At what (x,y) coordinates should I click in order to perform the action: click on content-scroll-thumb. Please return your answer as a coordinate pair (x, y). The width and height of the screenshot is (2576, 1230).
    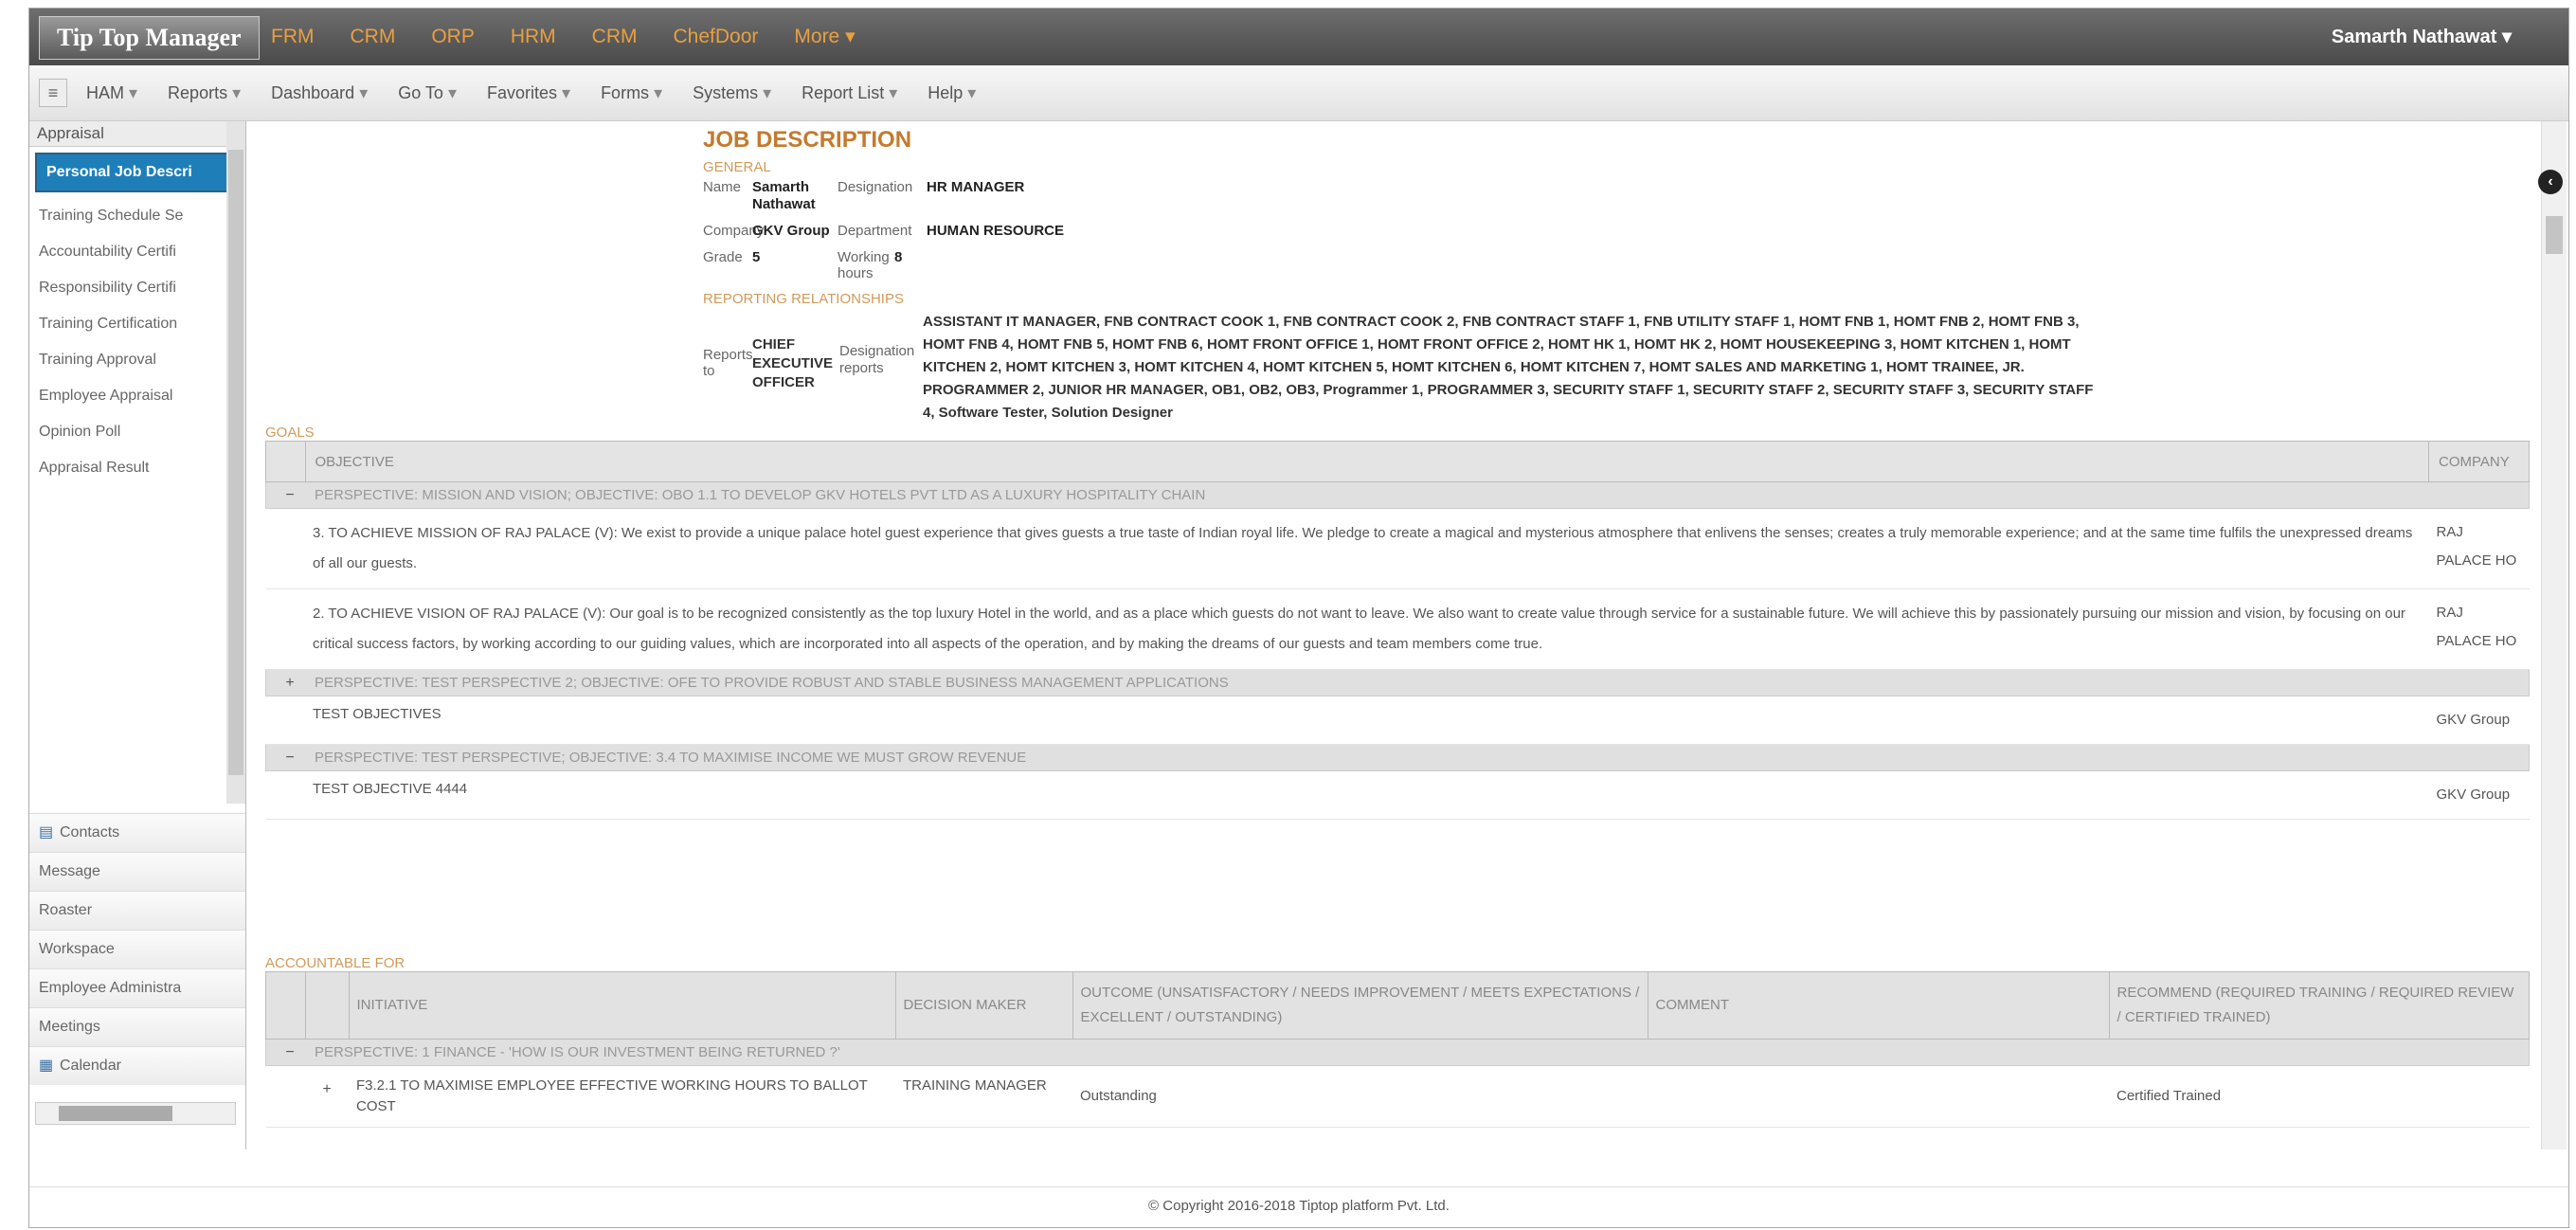
    Looking at the image, I should click on (2554, 235).